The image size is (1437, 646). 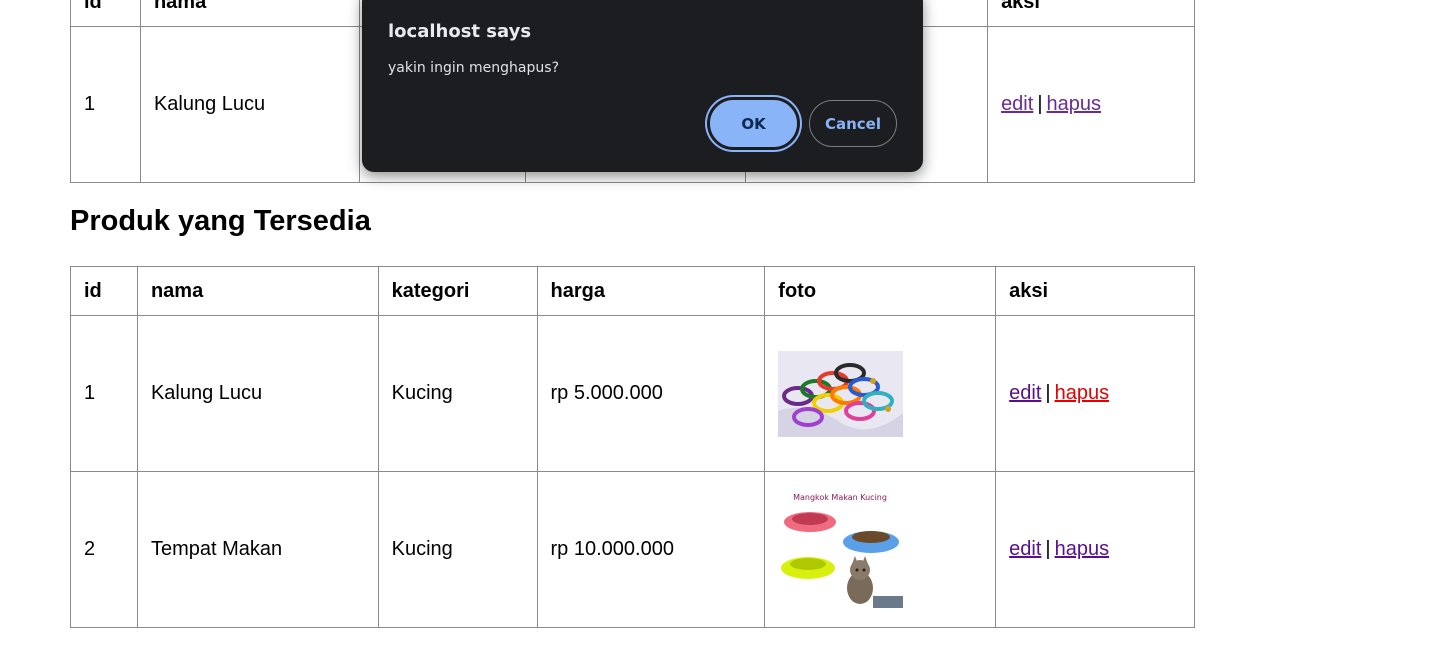 What do you see at coordinates (457, 291) in the screenshot?
I see `header-kategori: kategori` at bounding box center [457, 291].